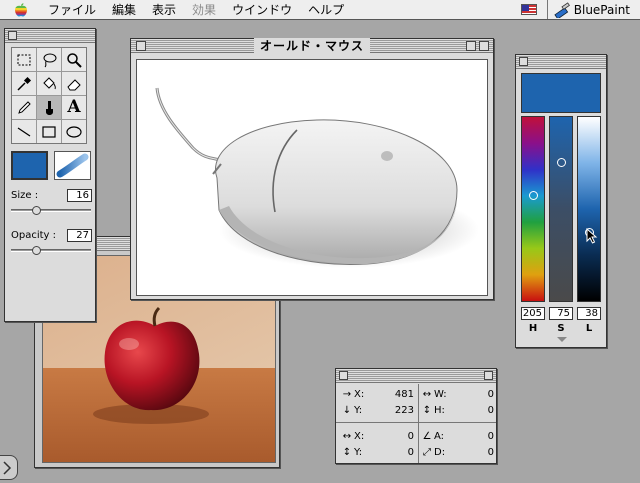 The height and width of the screenshot is (483, 640). Describe the element at coordinates (562, 339) in the screenshot. I see `color-mode-dropdown-icon` at that location.